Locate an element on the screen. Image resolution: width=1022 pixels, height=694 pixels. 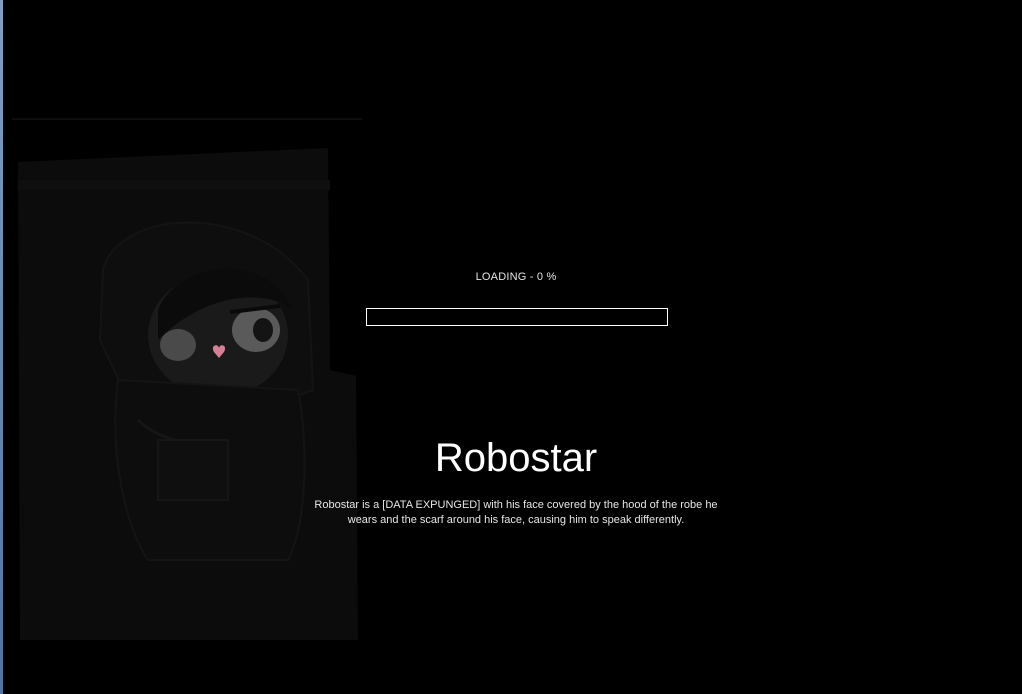
decorative-line is located at coordinates (187, 119).